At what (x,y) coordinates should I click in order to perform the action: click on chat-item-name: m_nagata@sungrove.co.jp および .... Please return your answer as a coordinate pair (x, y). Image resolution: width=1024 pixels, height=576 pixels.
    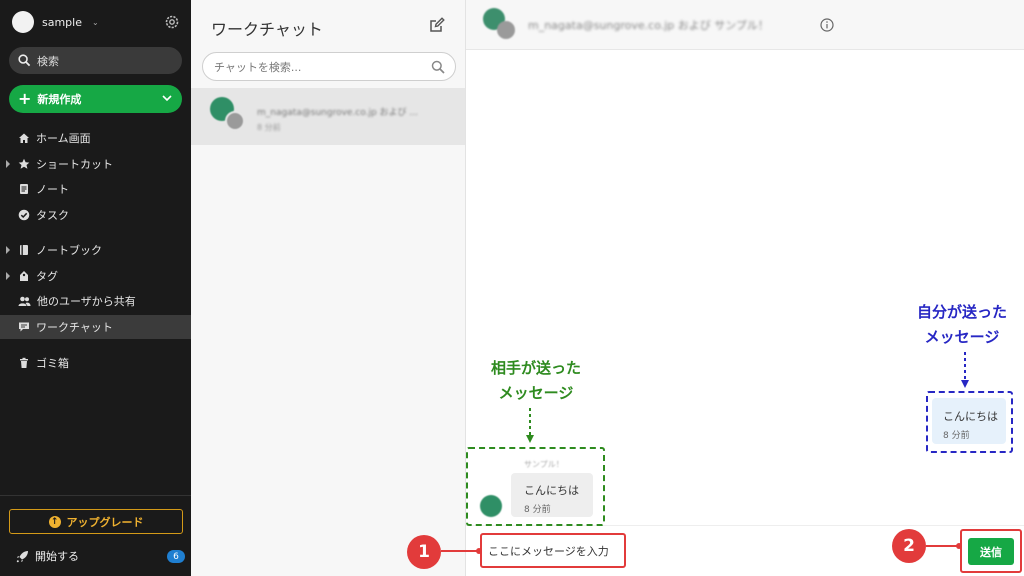
    Looking at the image, I should click on (337, 113).